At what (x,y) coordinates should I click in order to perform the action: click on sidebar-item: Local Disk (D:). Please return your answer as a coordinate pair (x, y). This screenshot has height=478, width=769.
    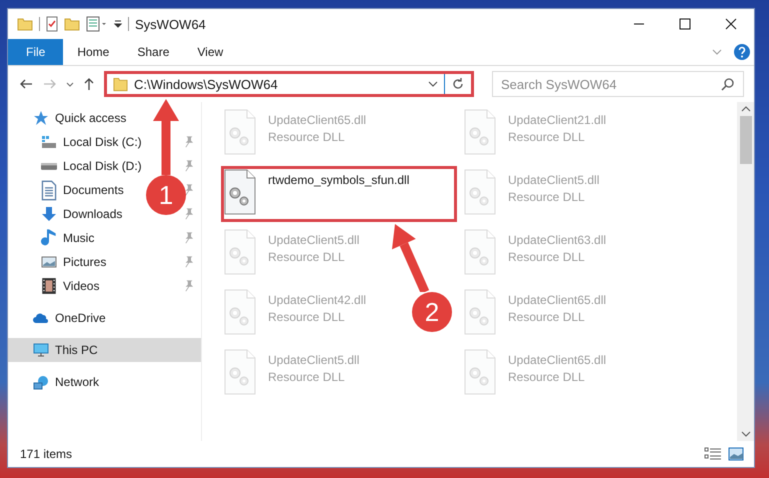
    Looking at the image, I should click on (78, 166).